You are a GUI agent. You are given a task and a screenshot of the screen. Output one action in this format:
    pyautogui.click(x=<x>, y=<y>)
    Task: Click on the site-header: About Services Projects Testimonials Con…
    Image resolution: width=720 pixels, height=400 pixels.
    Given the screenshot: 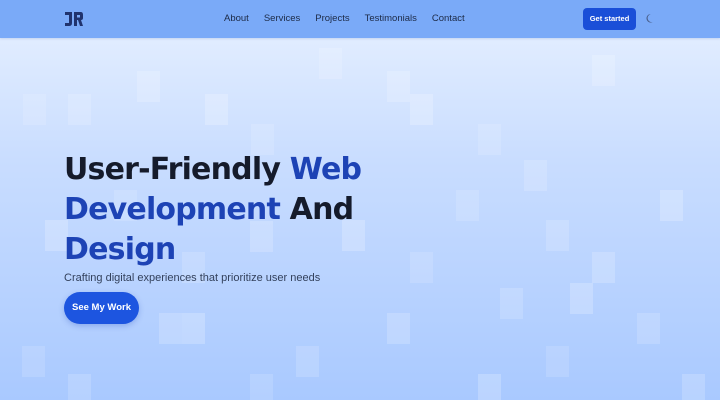 What is the action you would take?
    pyautogui.click(x=360, y=19)
    